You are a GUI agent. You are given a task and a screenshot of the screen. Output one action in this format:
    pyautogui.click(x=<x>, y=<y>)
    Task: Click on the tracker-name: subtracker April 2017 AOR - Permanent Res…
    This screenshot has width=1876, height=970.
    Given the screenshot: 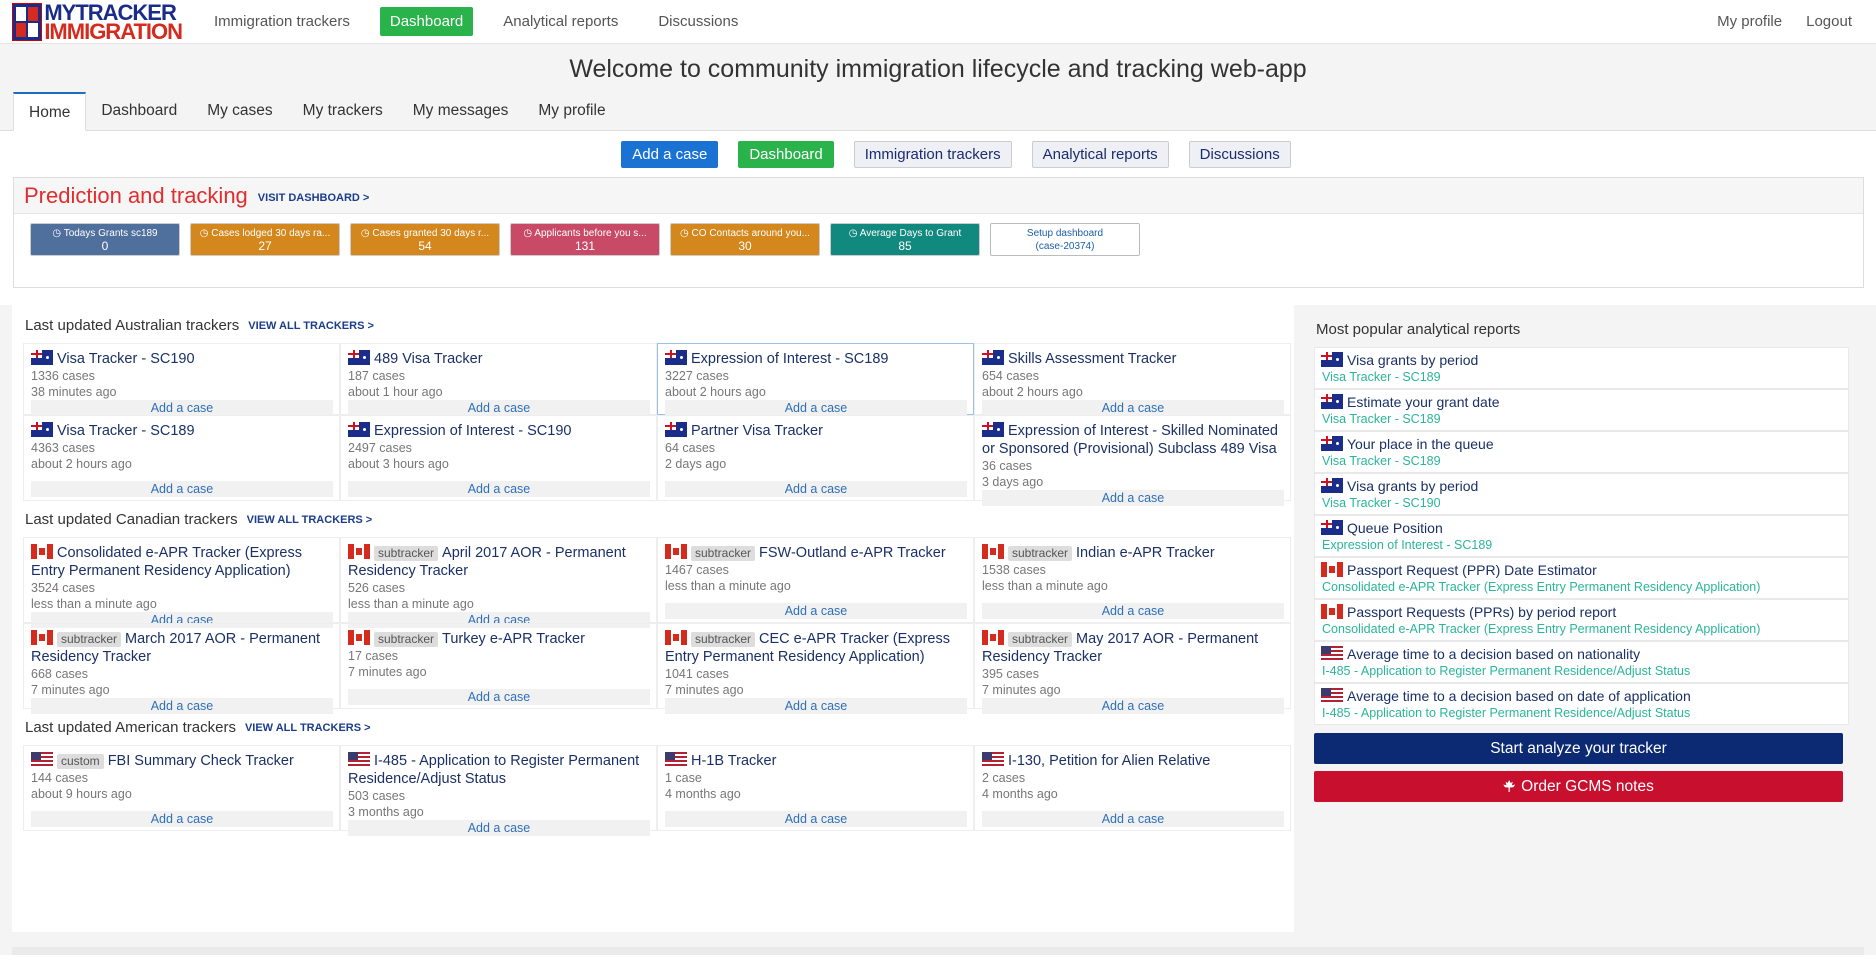 What is the action you would take?
    pyautogui.click(x=499, y=562)
    